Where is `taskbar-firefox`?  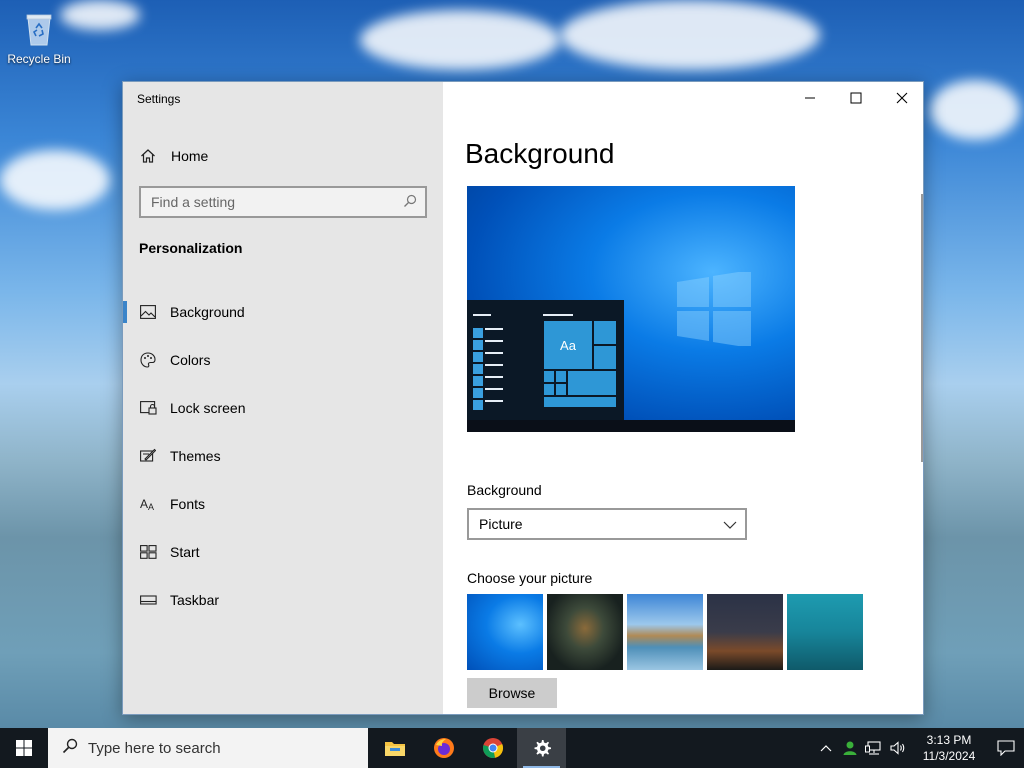 taskbar-firefox is located at coordinates (443, 748).